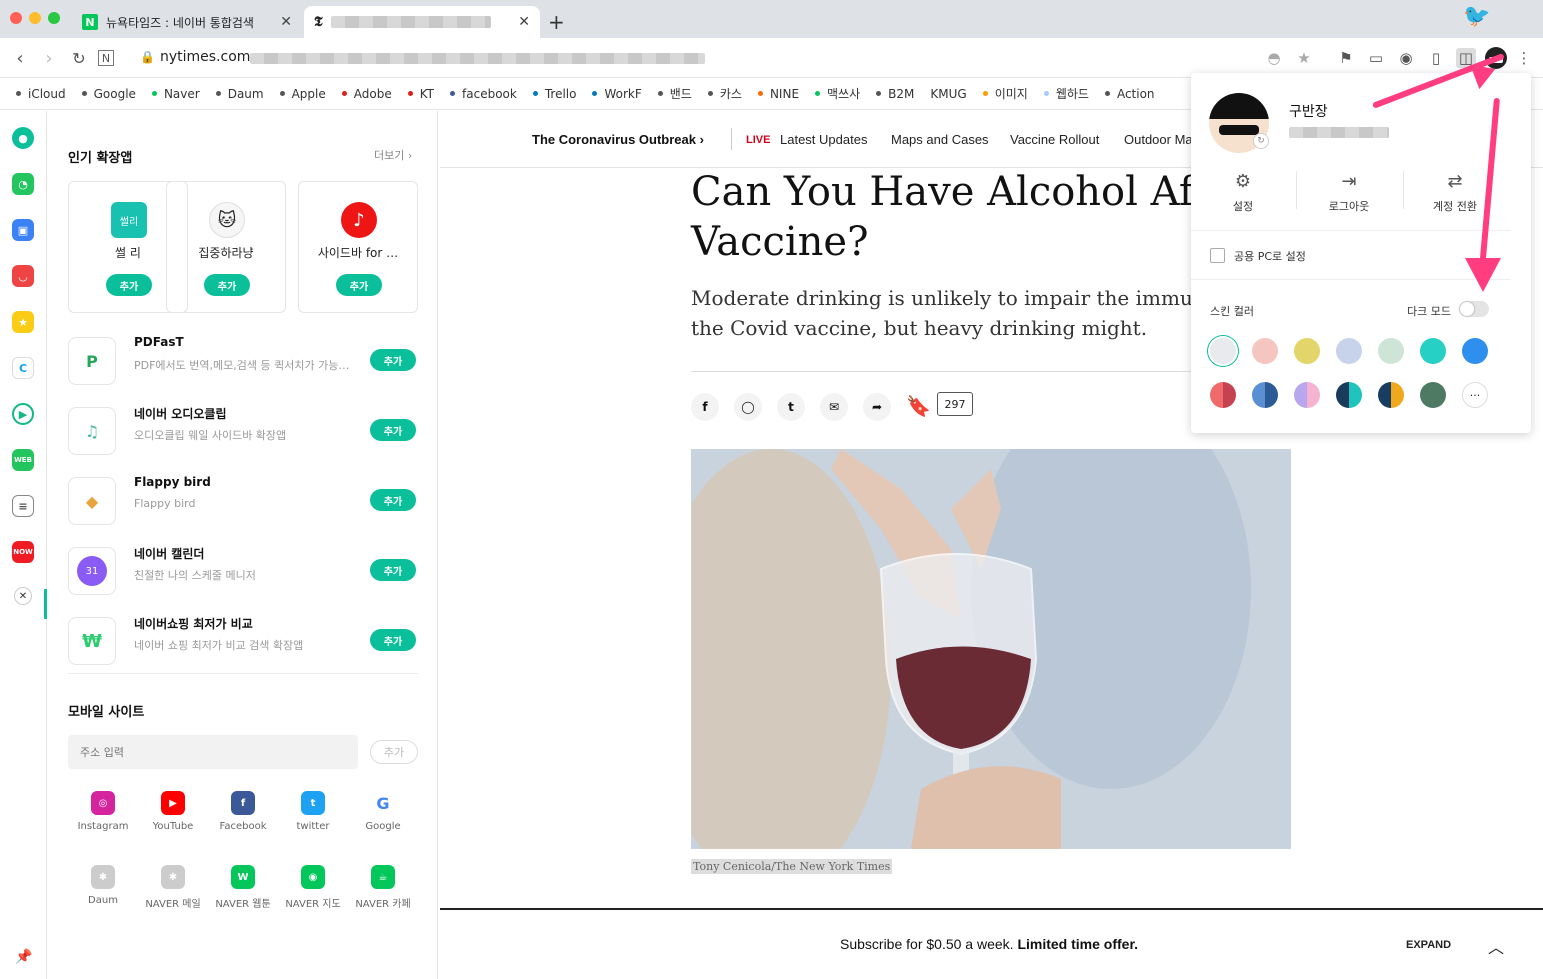  I want to click on close-sidebar-icon: ✕, so click(23, 596).